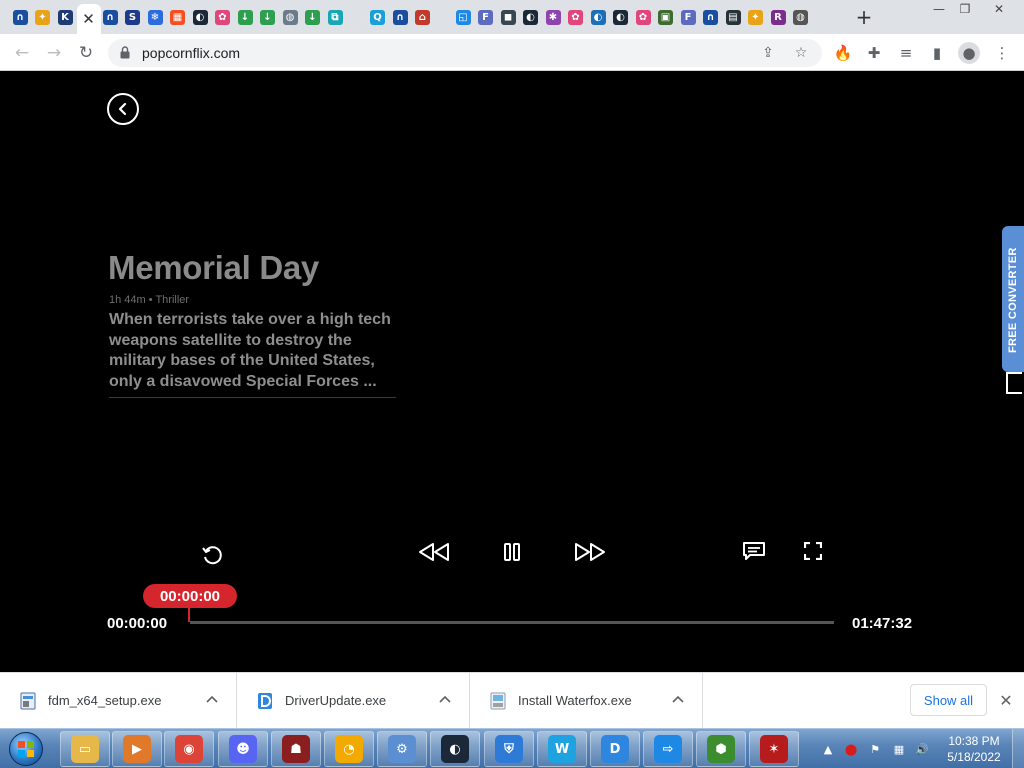 Image resolution: width=1024 pixels, height=768 pixels. I want to click on shield-app-icon: ⛨, so click(509, 749).